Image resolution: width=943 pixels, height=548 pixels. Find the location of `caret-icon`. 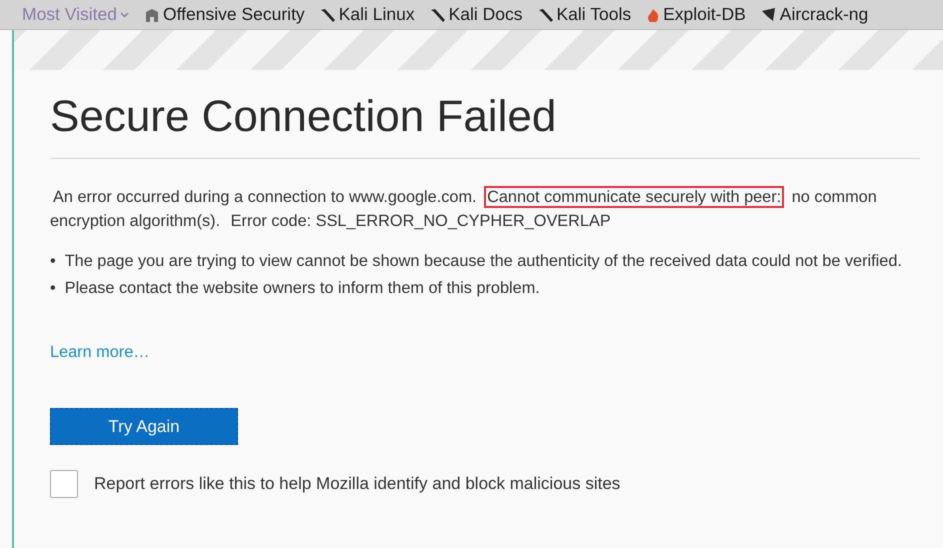

caret-icon is located at coordinates (124, 15).